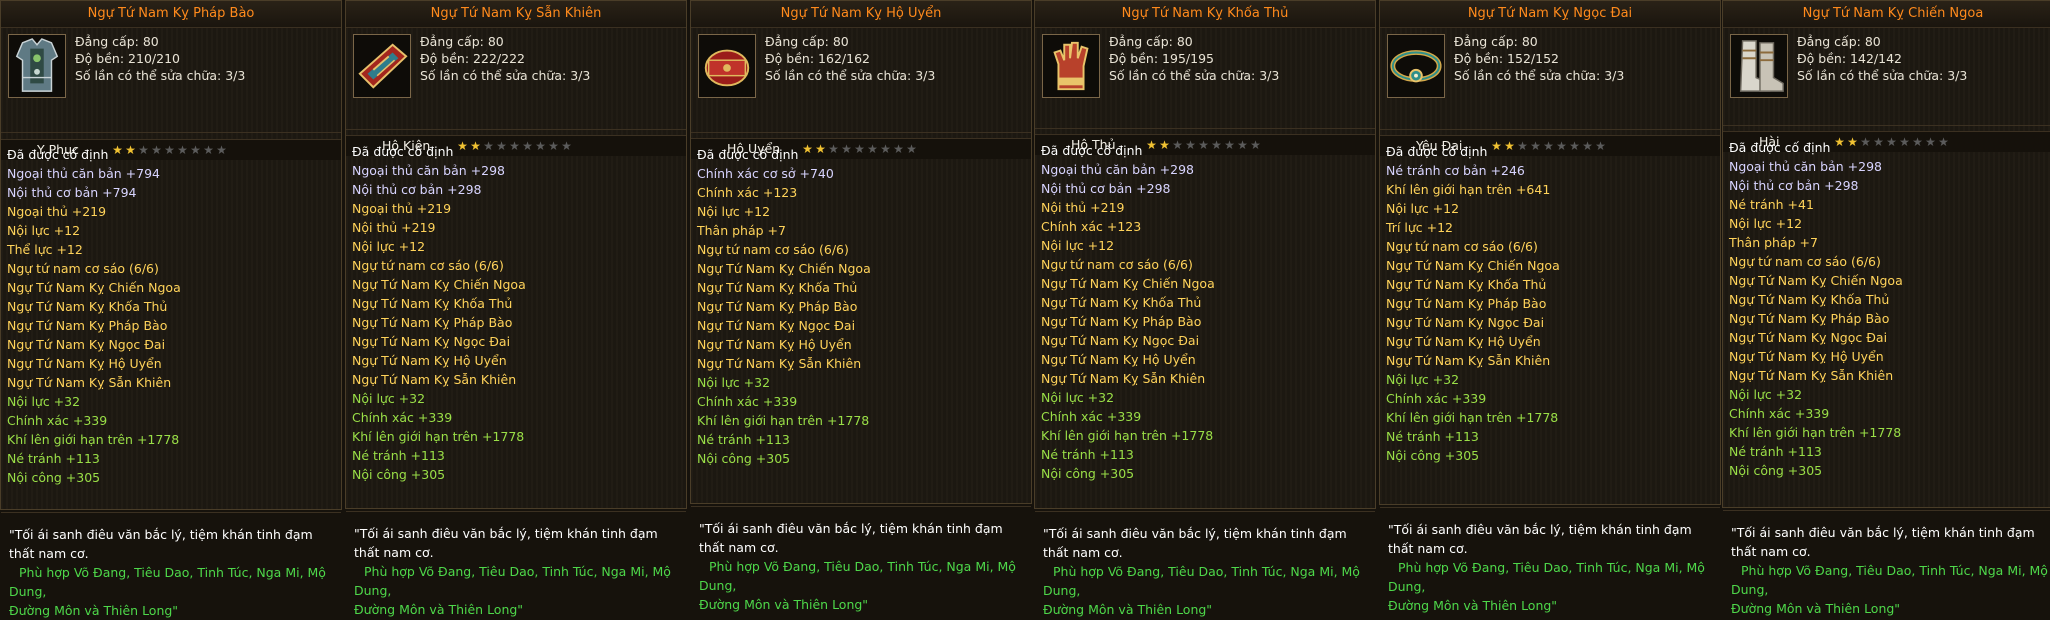 The image size is (2050, 620). What do you see at coordinates (1780, 147) in the screenshot?
I see `property-line: Đã được cố định` at bounding box center [1780, 147].